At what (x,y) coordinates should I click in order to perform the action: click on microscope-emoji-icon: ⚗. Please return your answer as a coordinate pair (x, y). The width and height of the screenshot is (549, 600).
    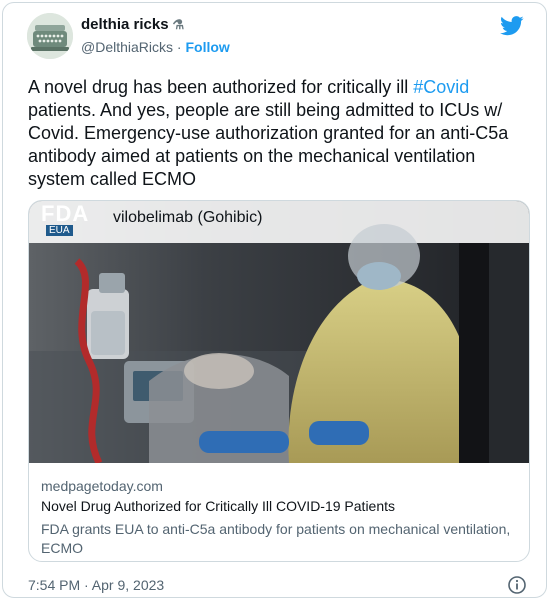
    Looking at the image, I should click on (178, 24).